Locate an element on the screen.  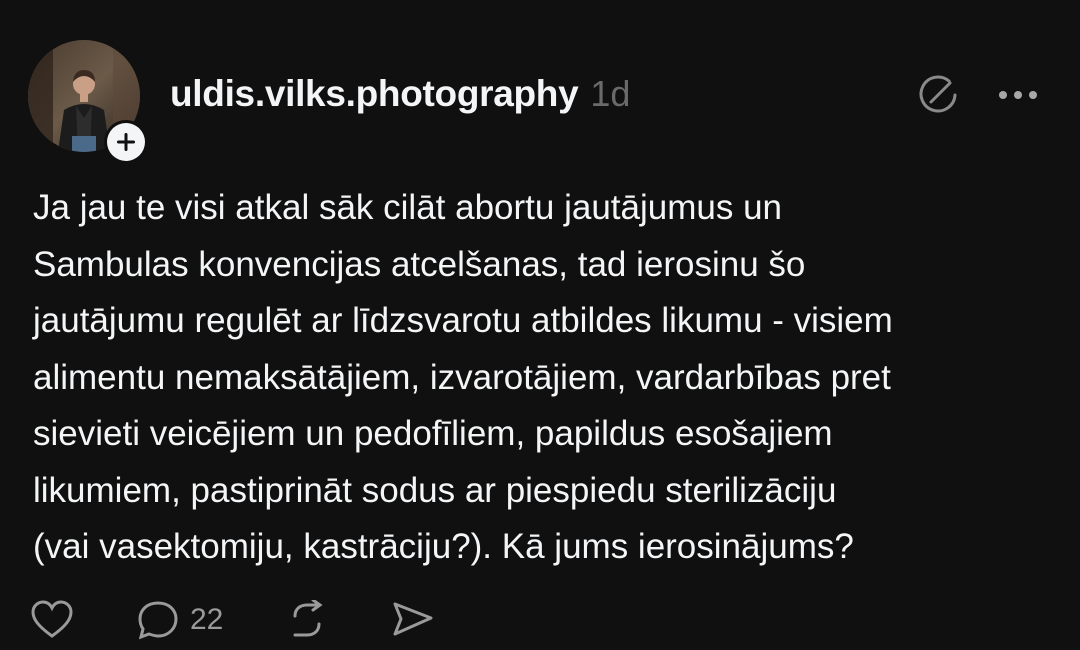
more-options-button is located at coordinates (1018, 95).